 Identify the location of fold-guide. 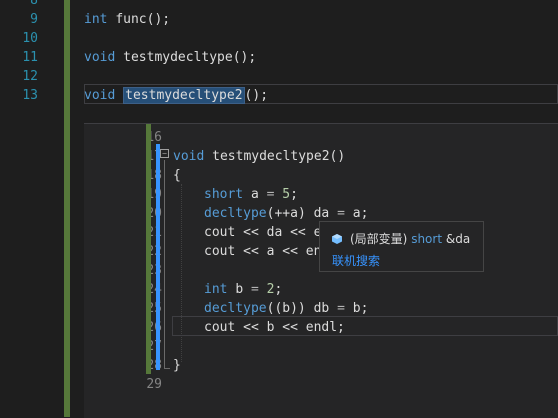
(164, 264).